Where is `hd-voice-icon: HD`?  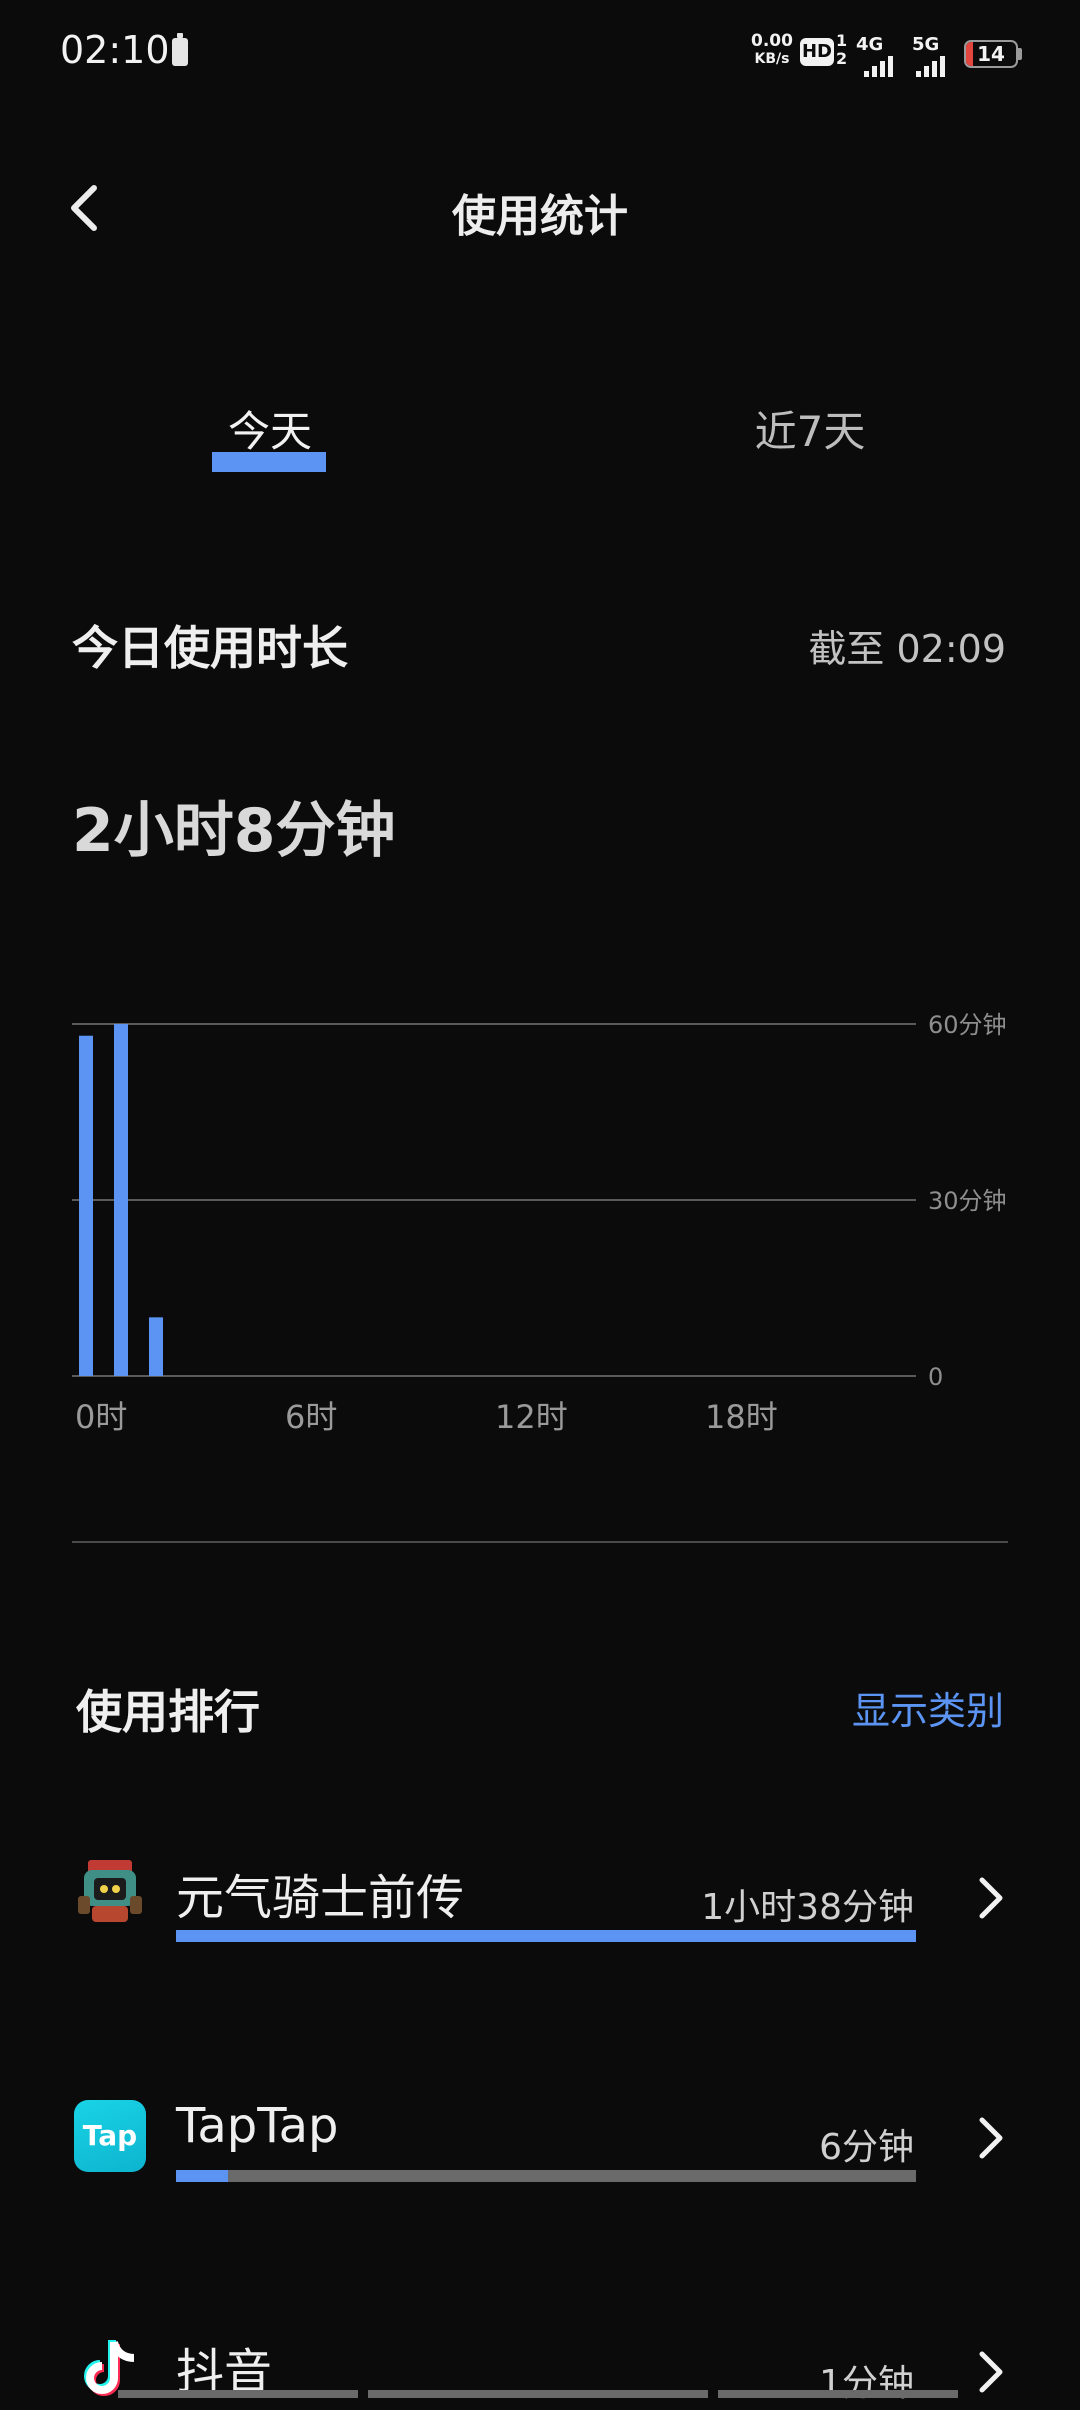
hd-voice-icon: HD is located at coordinates (817, 52).